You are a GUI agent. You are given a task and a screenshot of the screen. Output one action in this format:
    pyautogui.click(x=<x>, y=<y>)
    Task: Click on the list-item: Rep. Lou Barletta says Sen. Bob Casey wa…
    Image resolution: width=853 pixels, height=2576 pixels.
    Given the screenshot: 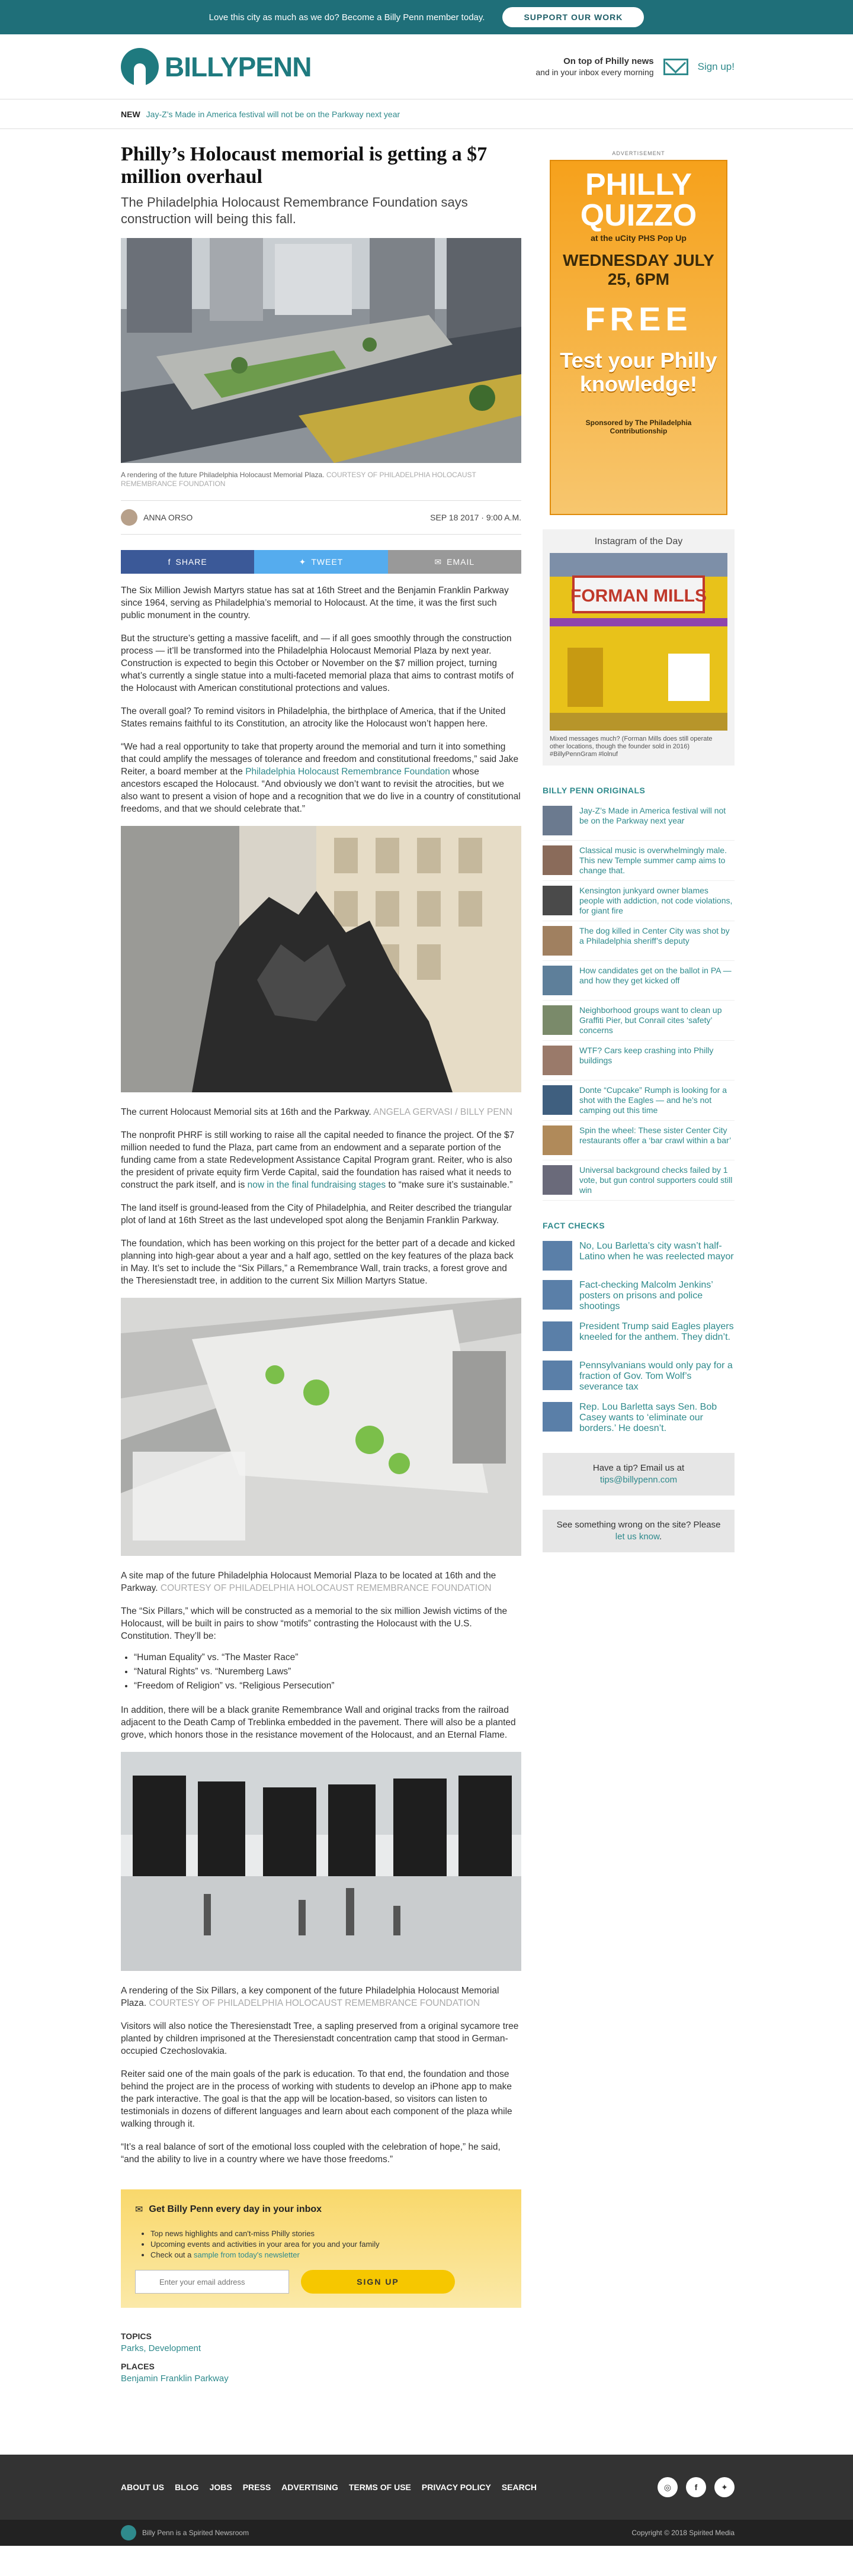 What is the action you would take?
    pyautogui.click(x=639, y=1418)
    